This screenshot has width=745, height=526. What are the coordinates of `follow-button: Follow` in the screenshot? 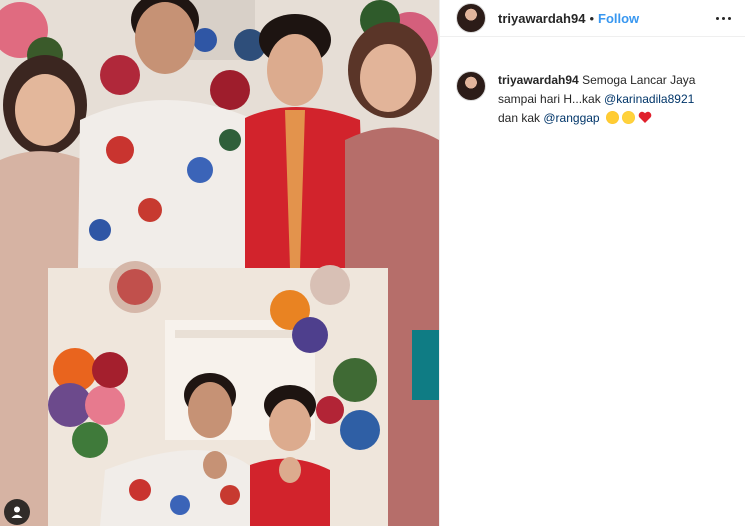 It's located at (618, 18).